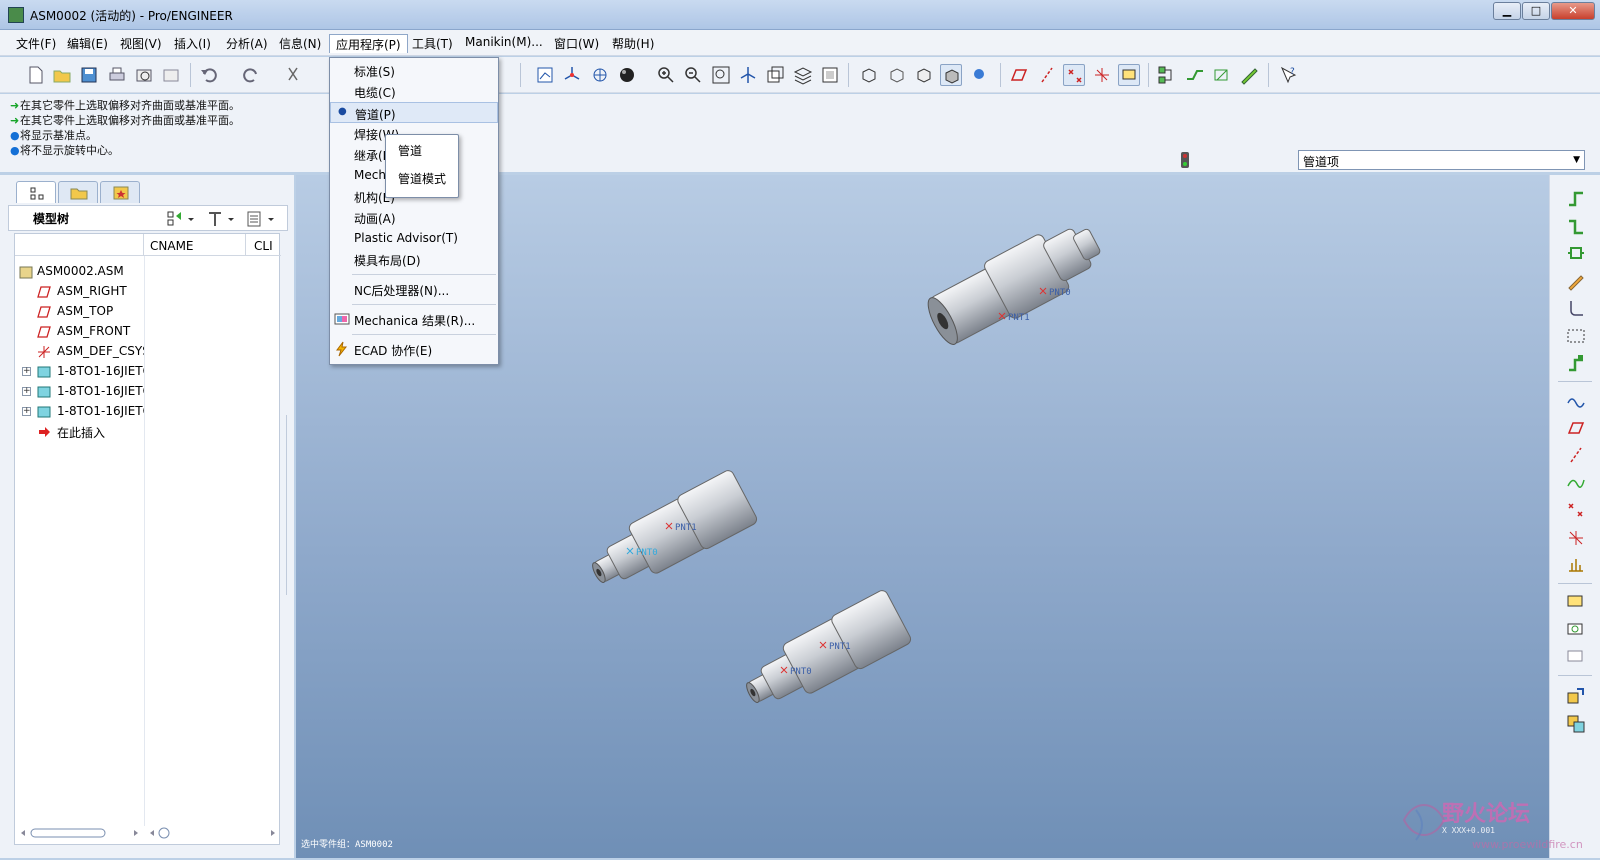 The image size is (1600, 860). What do you see at coordinates (1576, 226) in the screenshot?
I see `pipe-segment-icon` at bounding box center [1576, 226].